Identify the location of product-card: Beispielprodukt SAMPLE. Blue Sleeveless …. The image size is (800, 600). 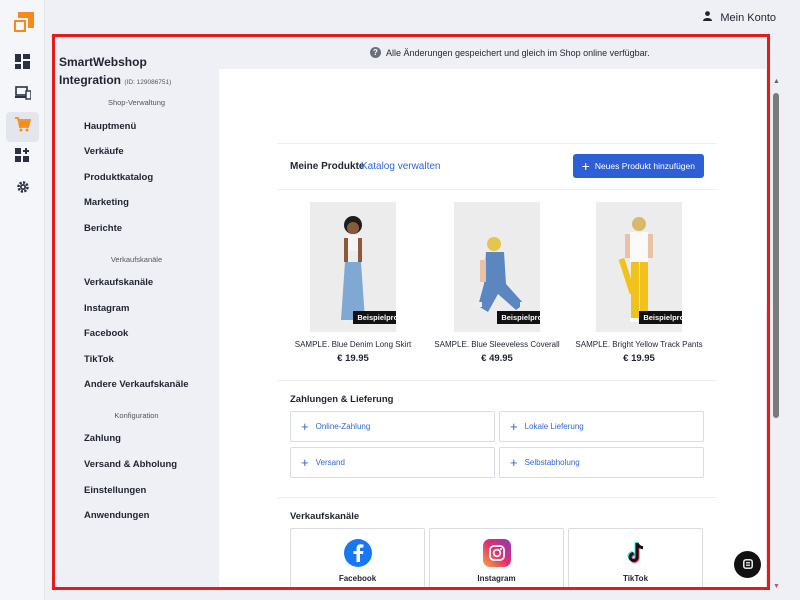
(497, 283).